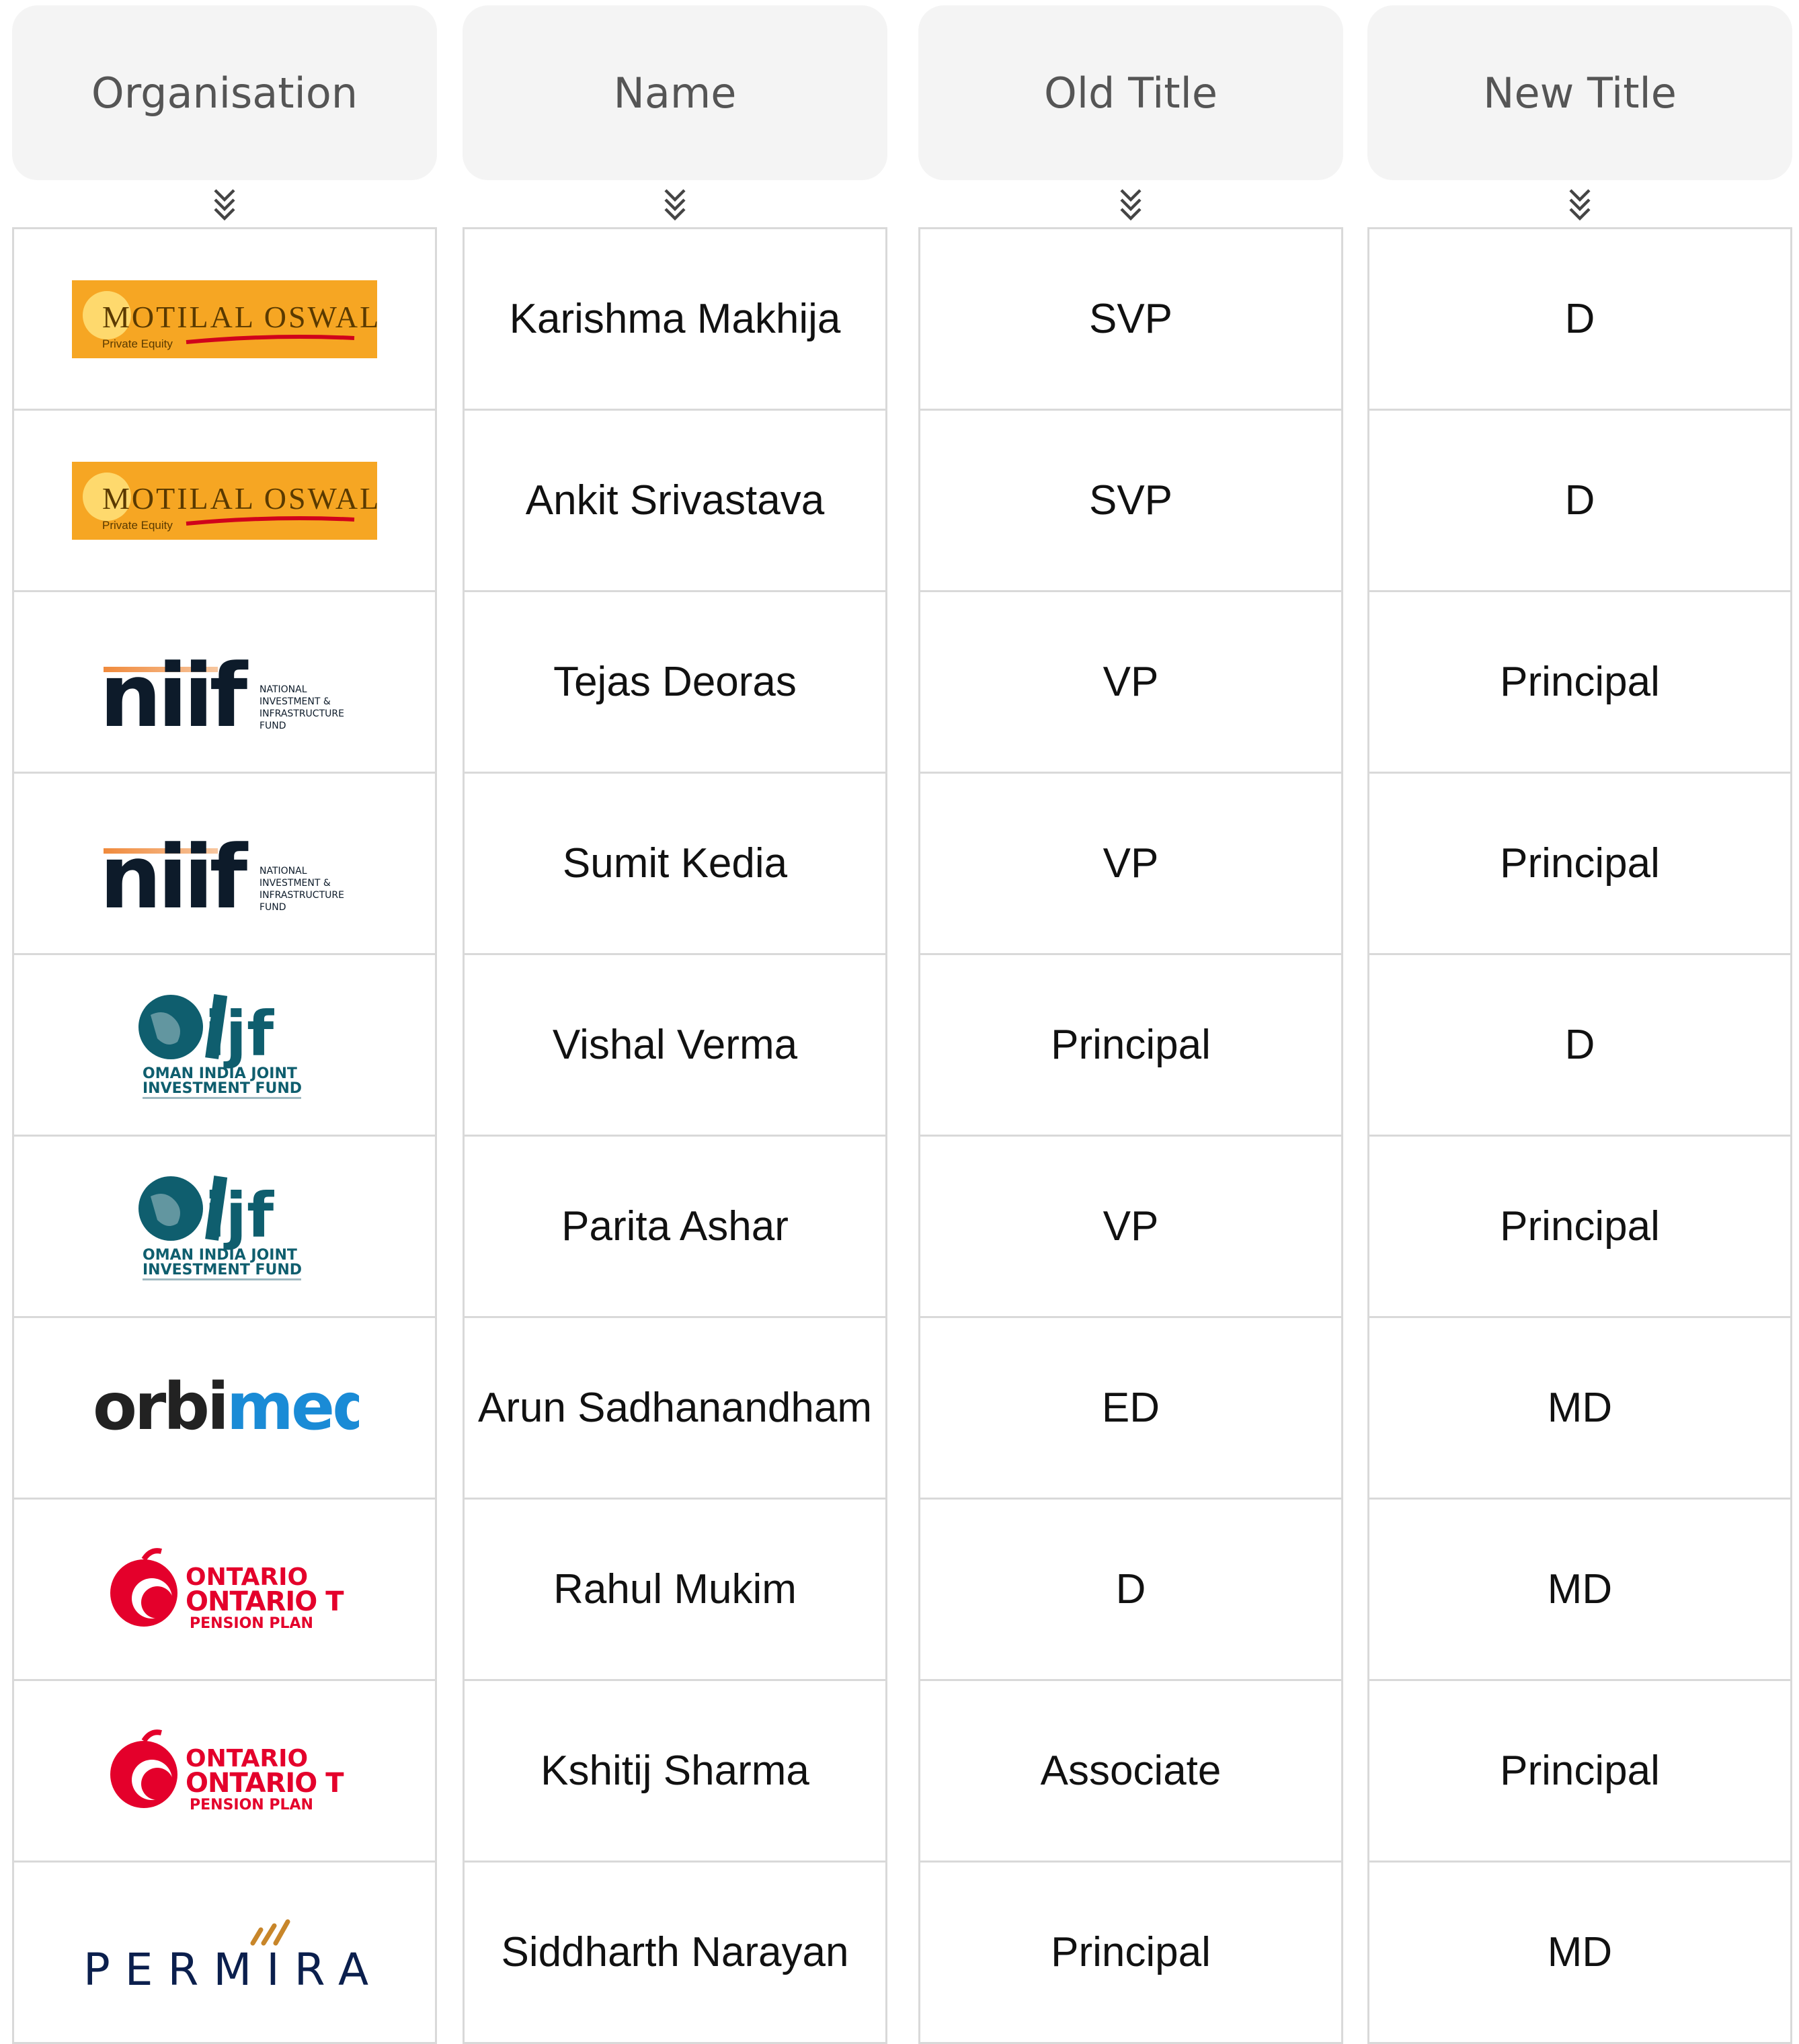 This screenshot has width=1799, height=2044. What do you see at coordinates (675, 683) in the screenshot?
I see `table-cell-name: Tejas Deoras` at bounding box center [675, 683].